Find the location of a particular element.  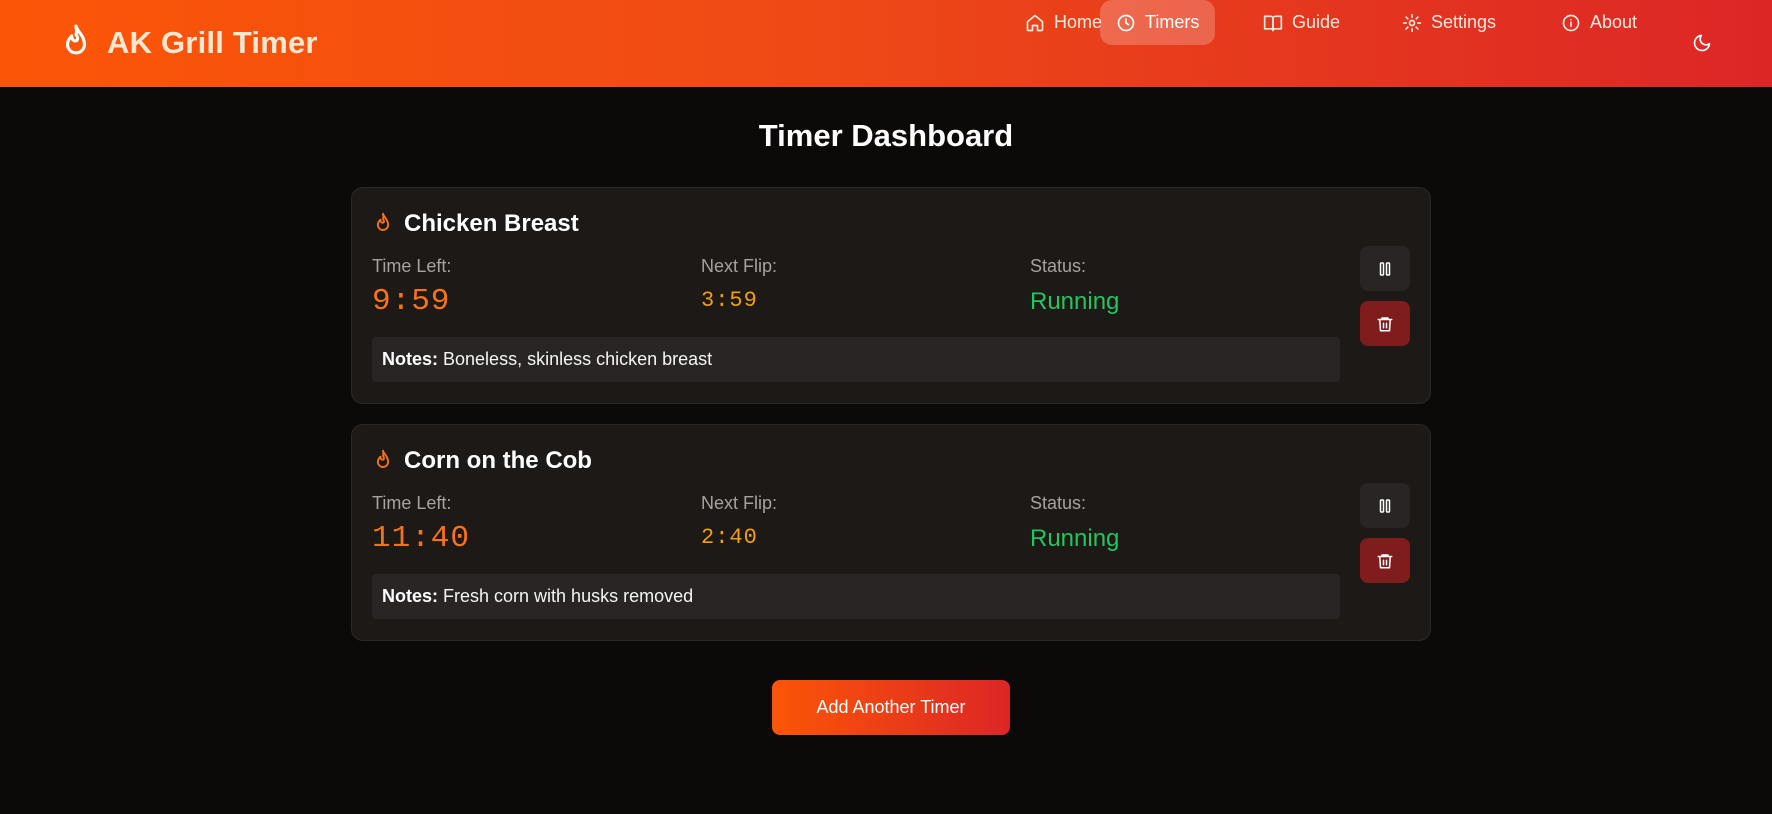

time-left-value: 9:59 is located at coordinates (411, 301).